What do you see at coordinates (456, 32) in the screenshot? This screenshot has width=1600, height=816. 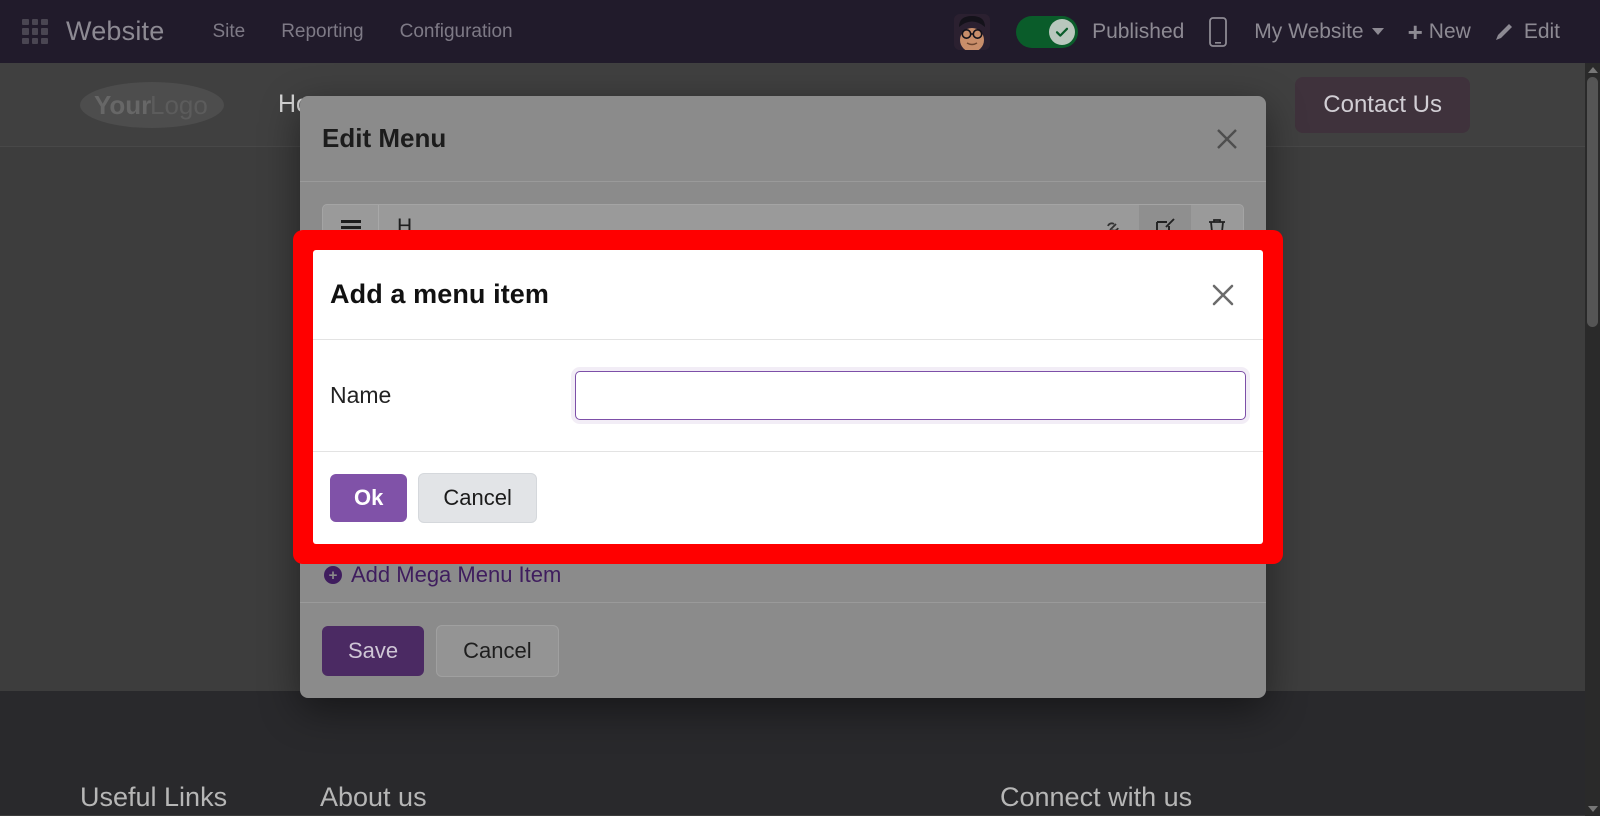 I see `topbar-menu-configuration: Configuration` at bounding box center [456, 32].